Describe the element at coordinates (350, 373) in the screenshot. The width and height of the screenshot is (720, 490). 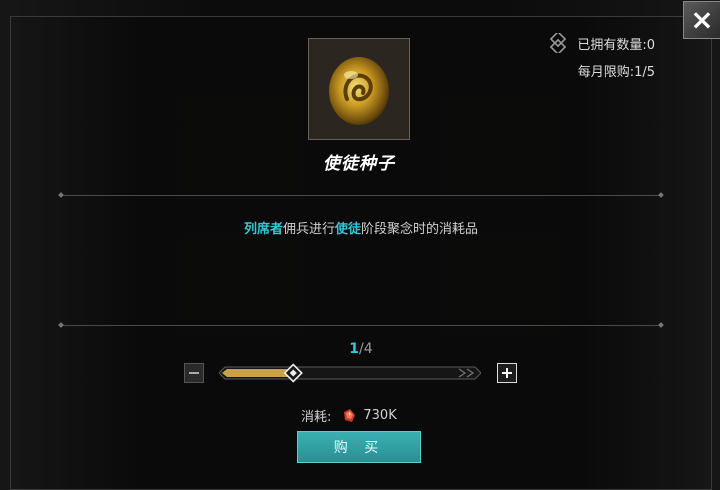
I see `quantity-slider` at that location.